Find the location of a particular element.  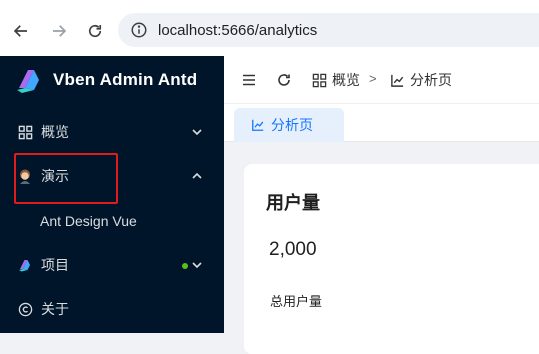

tabs-bar: 分析页 is located at coordinates (381, 123).